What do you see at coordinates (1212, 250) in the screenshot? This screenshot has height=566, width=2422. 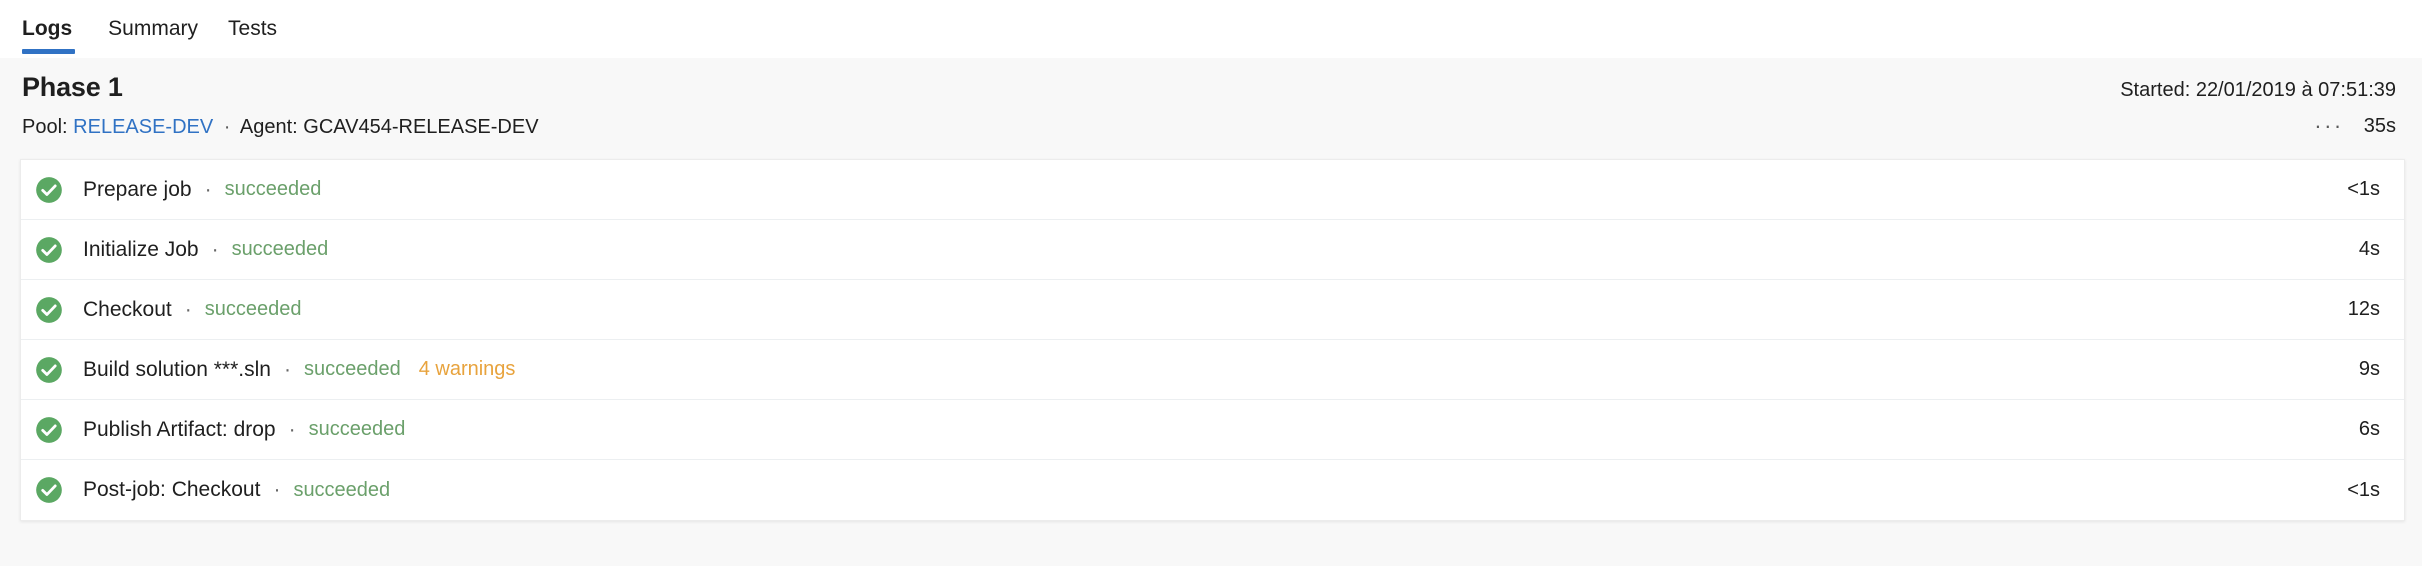 I see `table-row: Initialize Job · succeeded 4s` at bounding box center [1212, 250].